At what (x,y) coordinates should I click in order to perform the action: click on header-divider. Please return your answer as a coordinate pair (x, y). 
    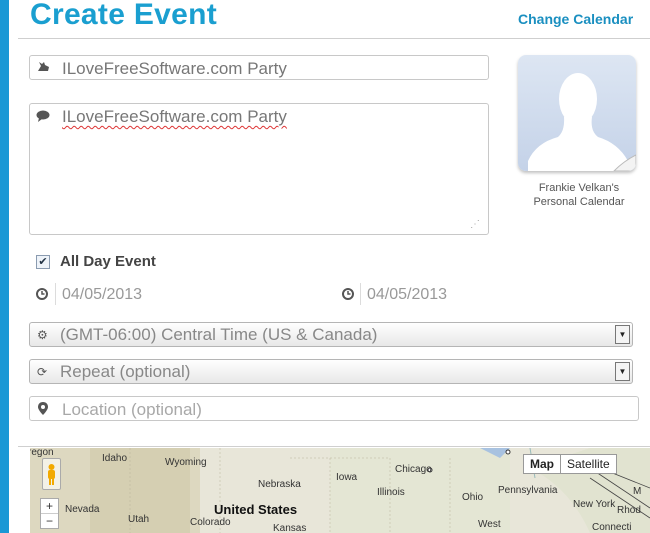
    Looking at the image, I should click on (334, 38).